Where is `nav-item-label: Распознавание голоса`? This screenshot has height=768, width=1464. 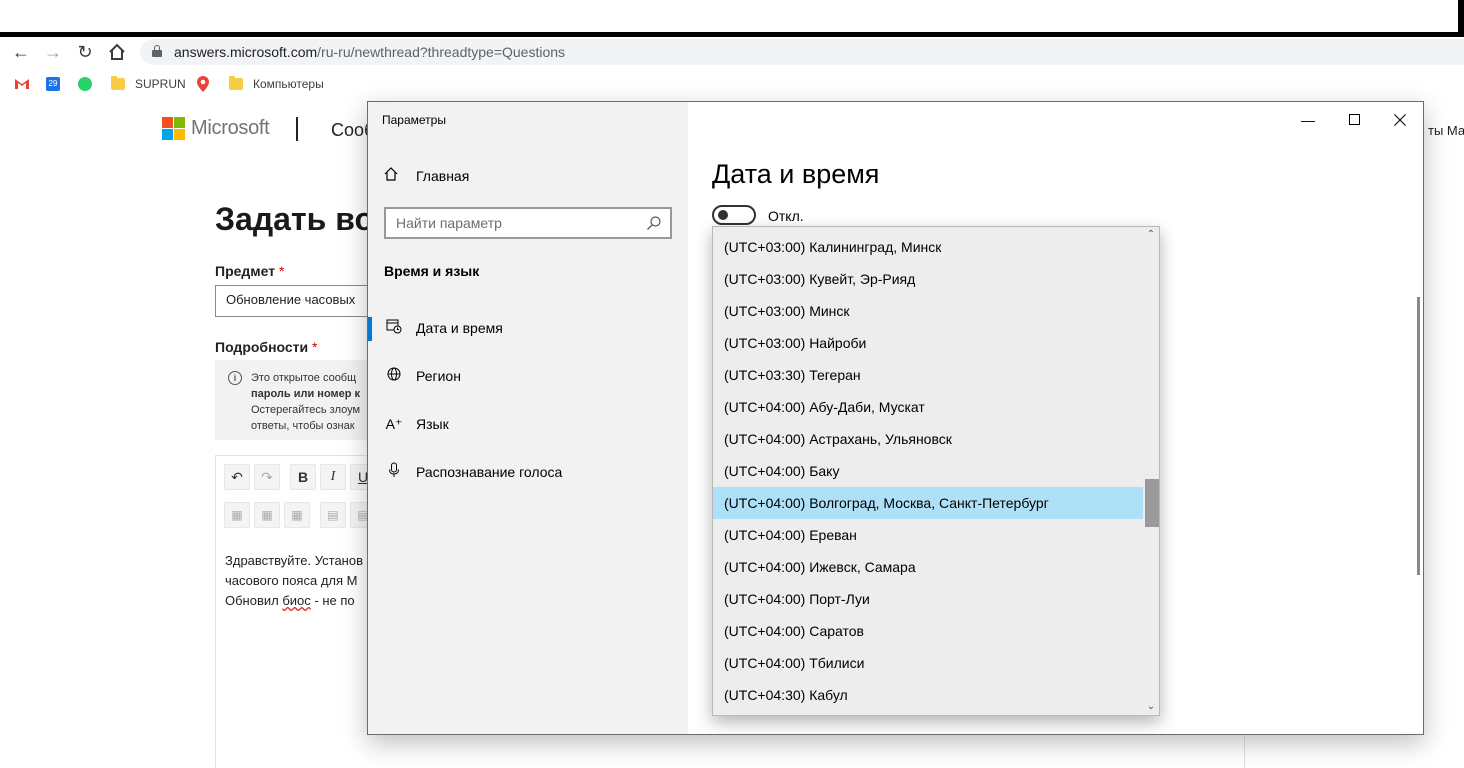 nav-item-label: Распознавание голоса is located at coordinates (489, 472).